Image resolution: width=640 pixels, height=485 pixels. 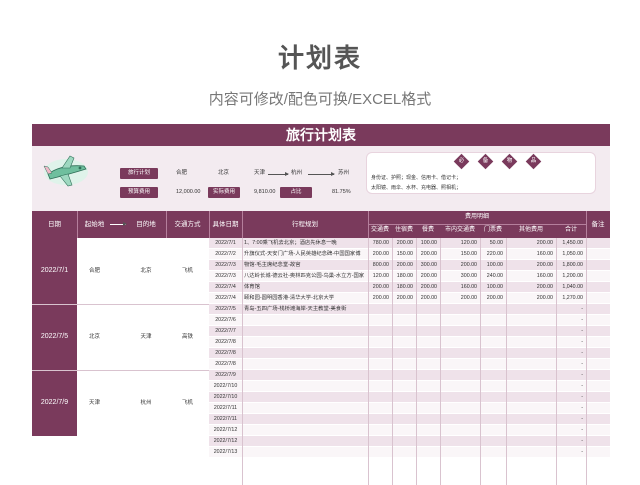 I want to click on row-date: 2022/7/2, so click(x=225, y=254).